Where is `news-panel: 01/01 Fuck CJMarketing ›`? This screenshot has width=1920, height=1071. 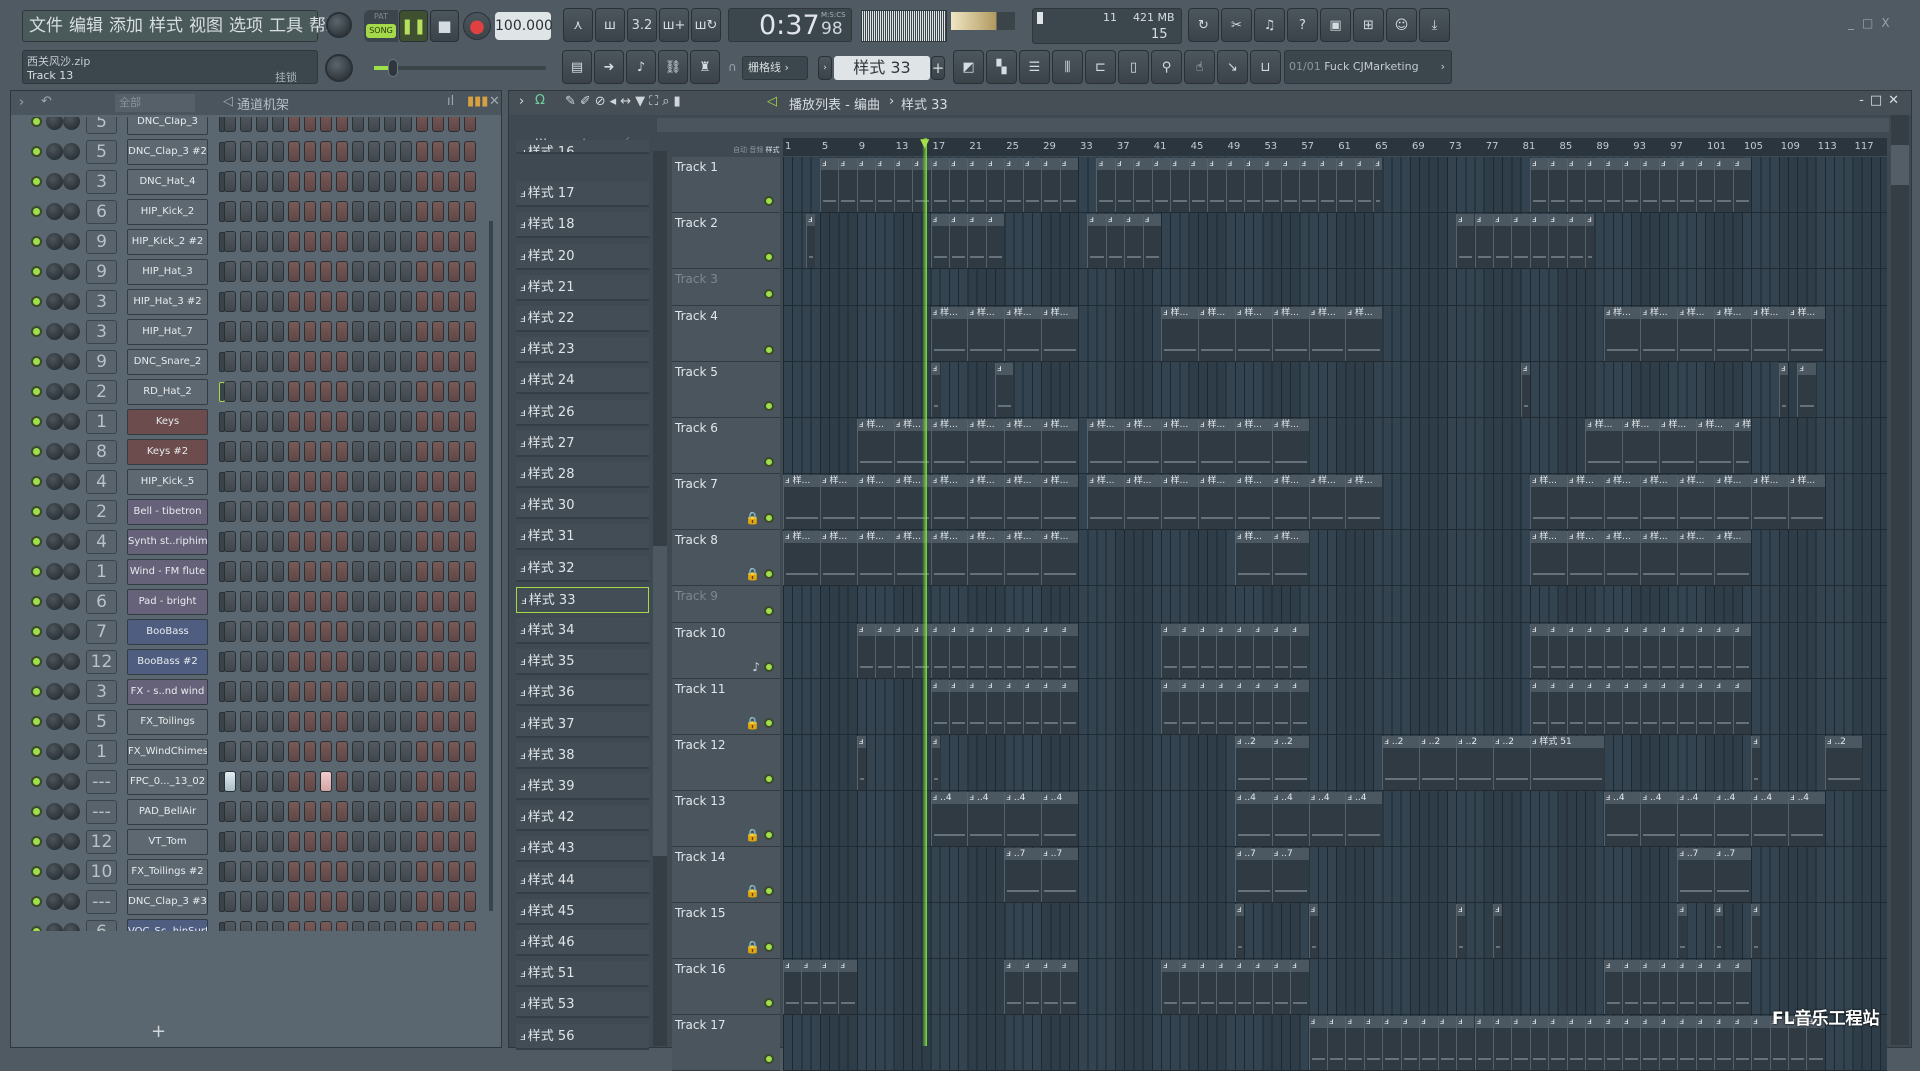
news-panel: 01/01 Fuck CJMarketing › is located at coordinates (1368, 67).